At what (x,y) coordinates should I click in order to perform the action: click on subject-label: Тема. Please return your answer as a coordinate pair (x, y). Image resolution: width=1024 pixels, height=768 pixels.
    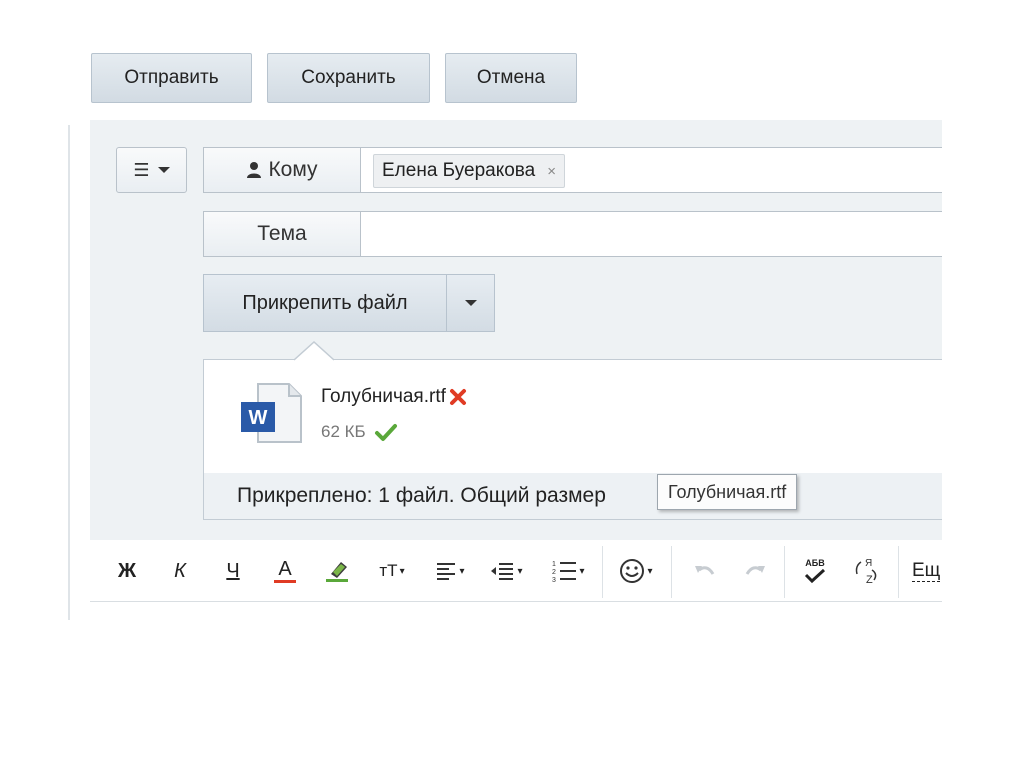
    Looking at the image, I should click on (282, 234).